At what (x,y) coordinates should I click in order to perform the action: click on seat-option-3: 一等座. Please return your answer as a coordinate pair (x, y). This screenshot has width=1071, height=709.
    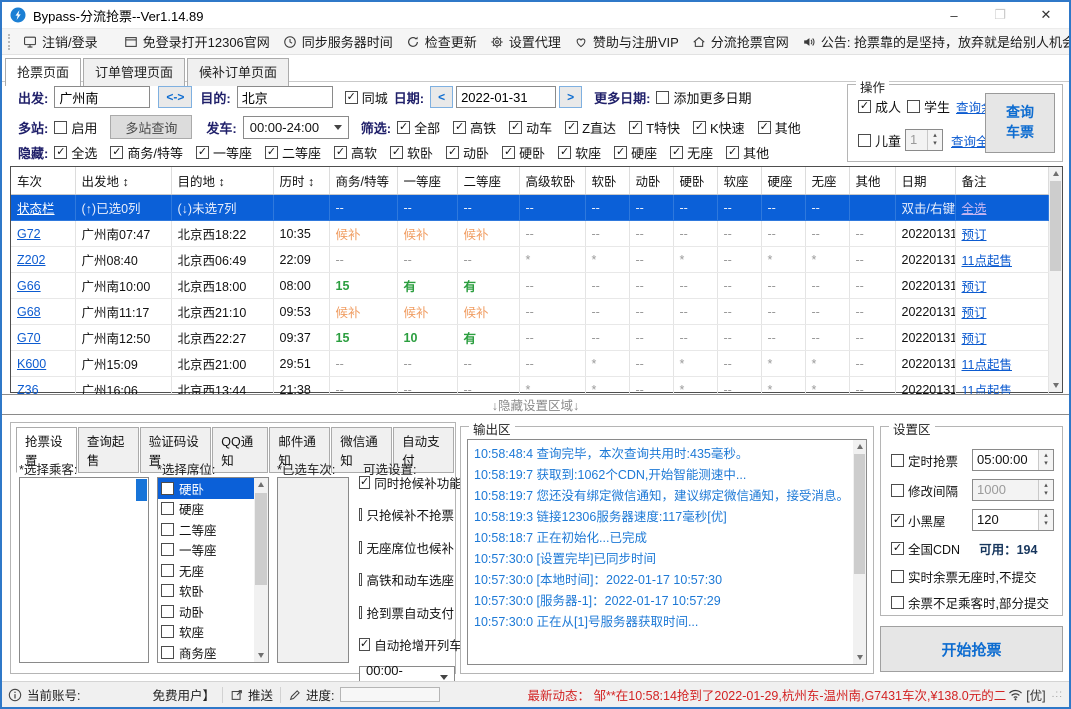
    Looking at the image, I should click on (206, 550).